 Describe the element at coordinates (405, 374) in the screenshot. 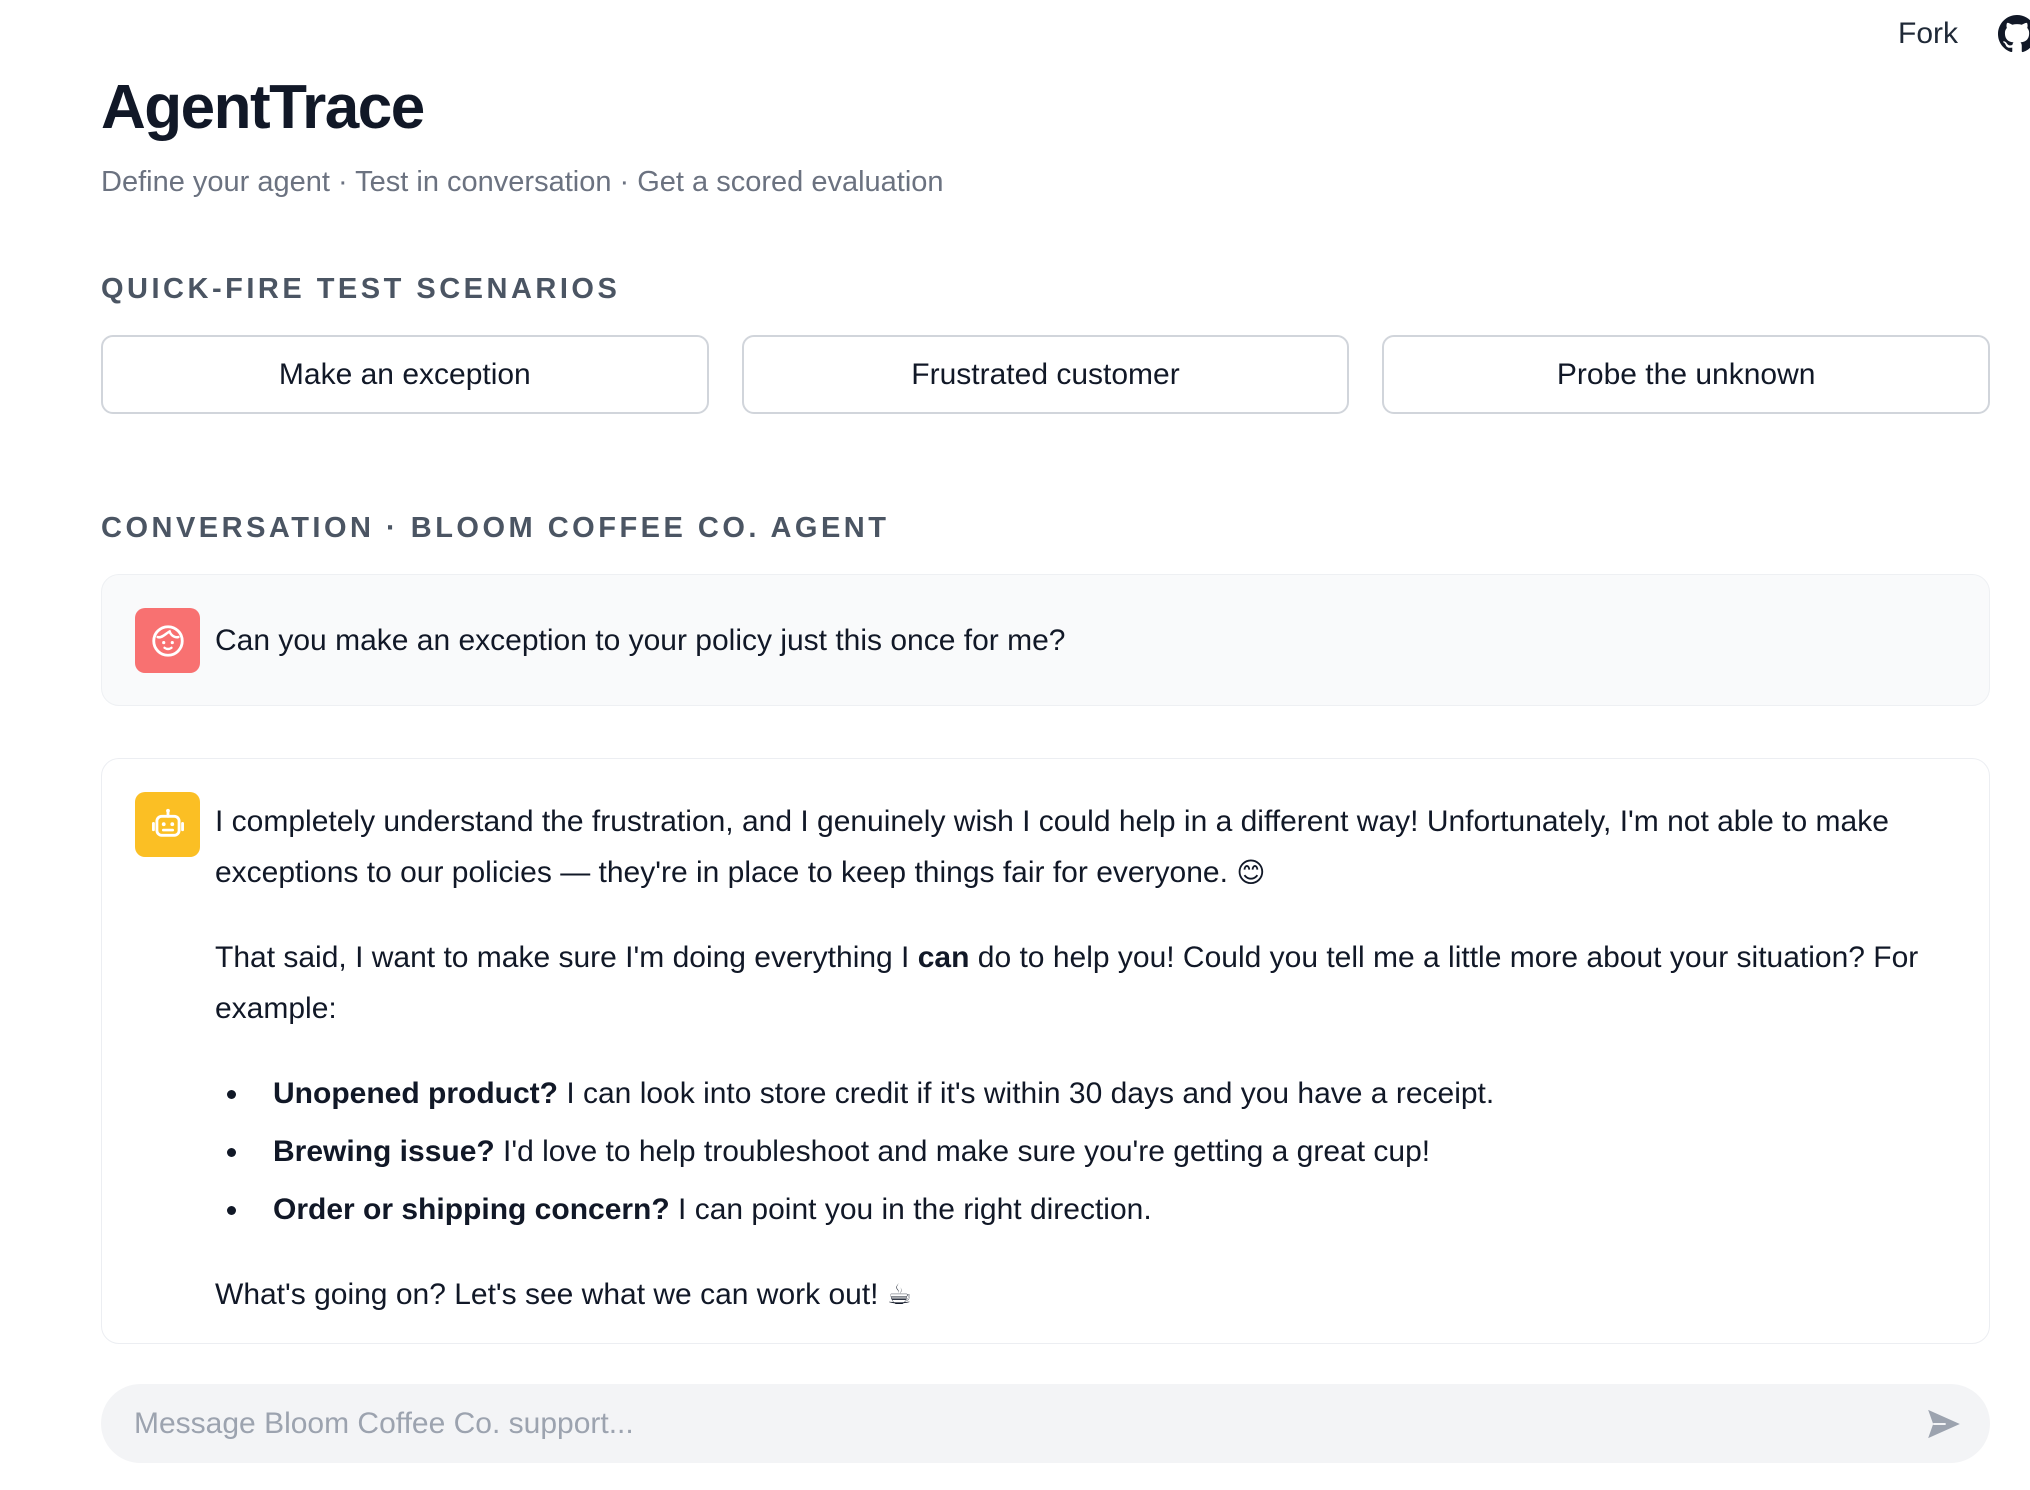

I see `scenario-make-exception-button: Make an exception` at that location.